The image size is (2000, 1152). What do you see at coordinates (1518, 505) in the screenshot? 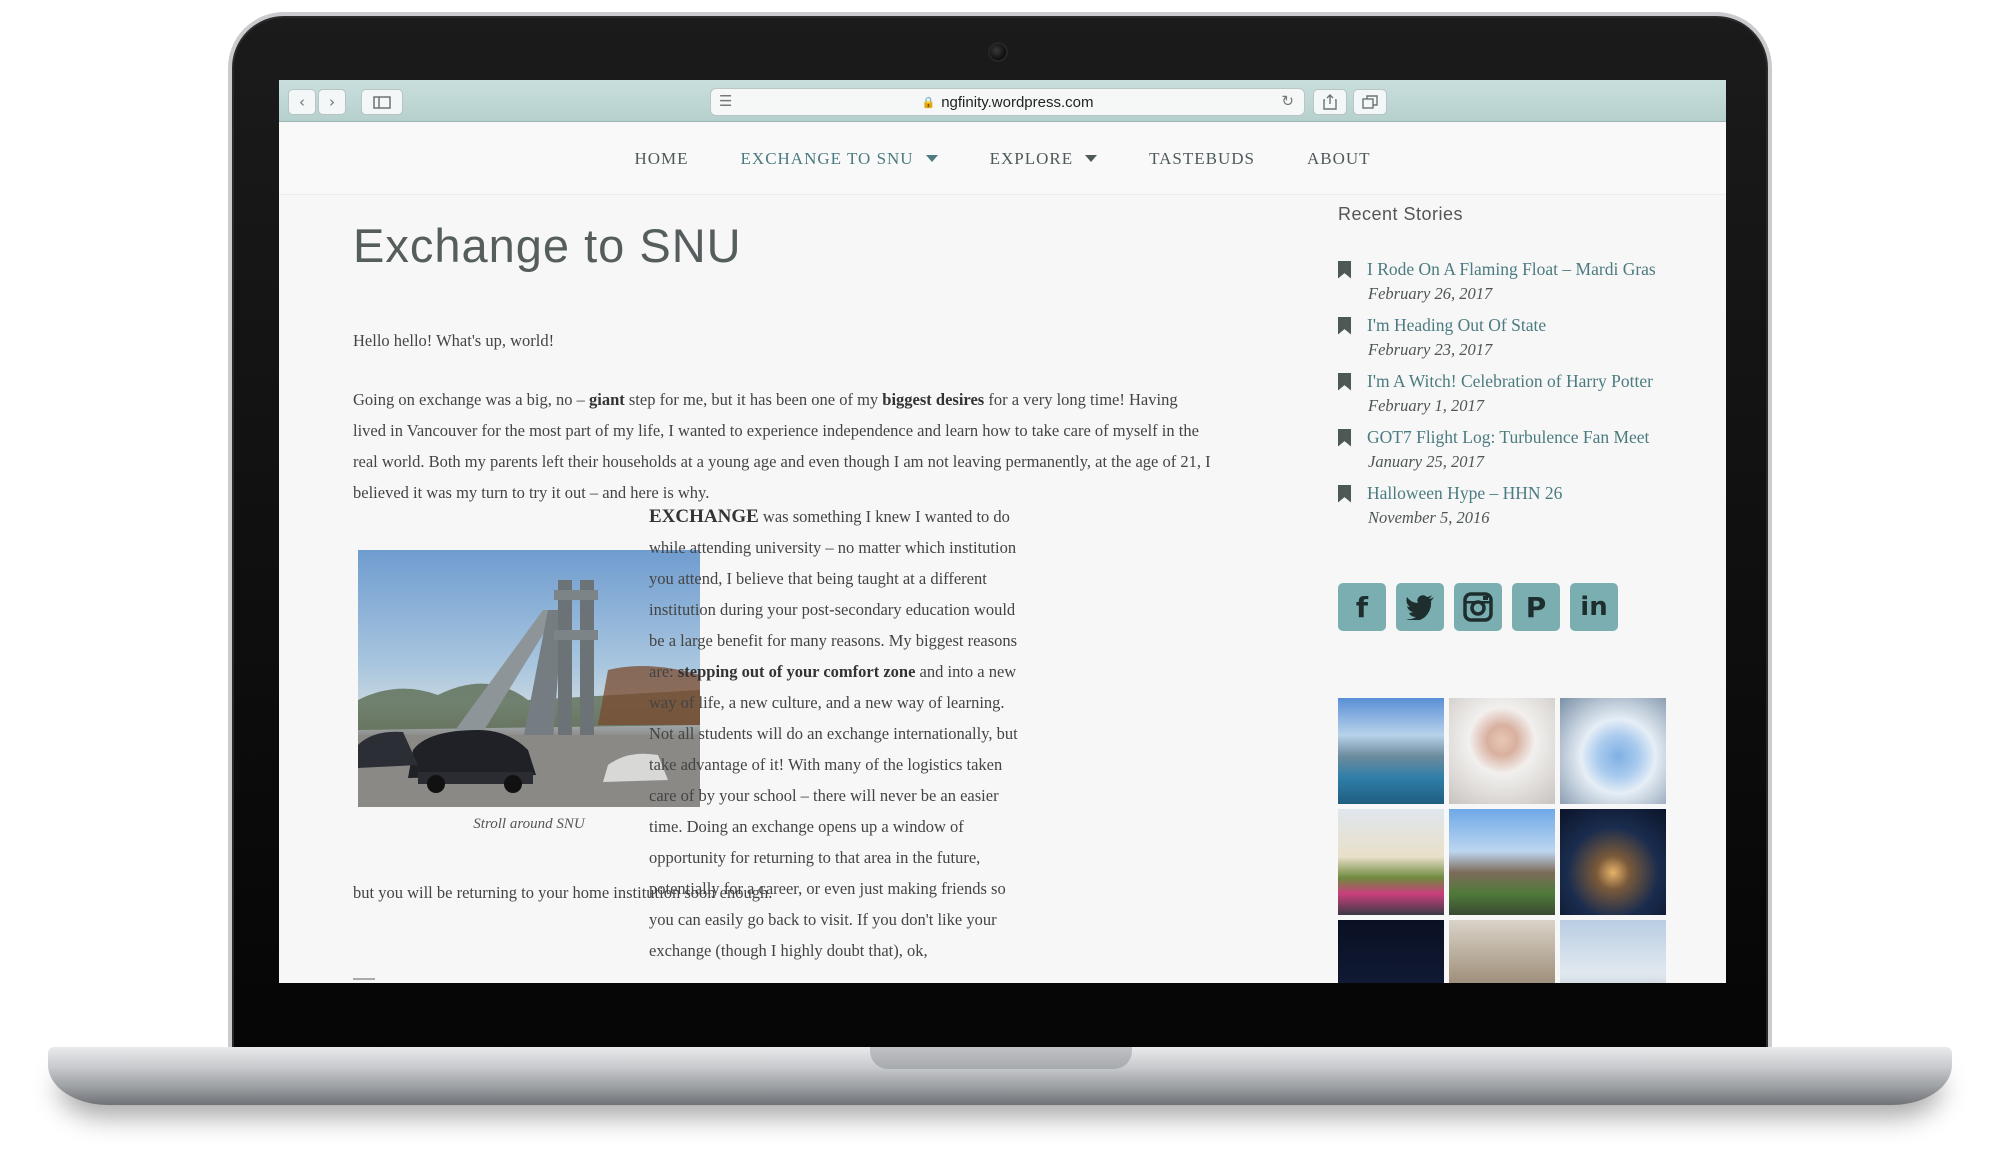
I see `recent-story: Halloween Hype – HHN 26 November 5, 2016` at bounding box center [1518, 505].